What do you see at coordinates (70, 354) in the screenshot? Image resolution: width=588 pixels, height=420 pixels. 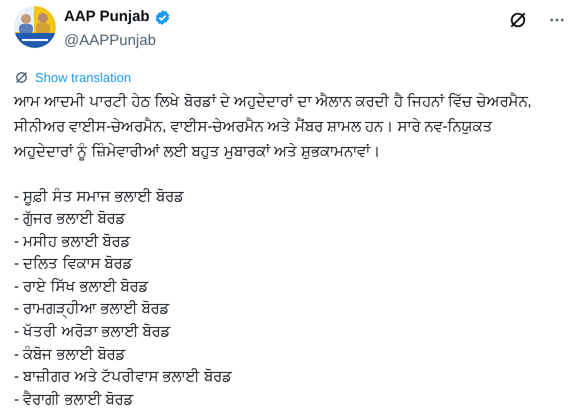 I see `board-list-item: - ਕੰਬੋਜ ਭਲਾਈ ਬੋਰਡ` at bounding box center [70, 354].